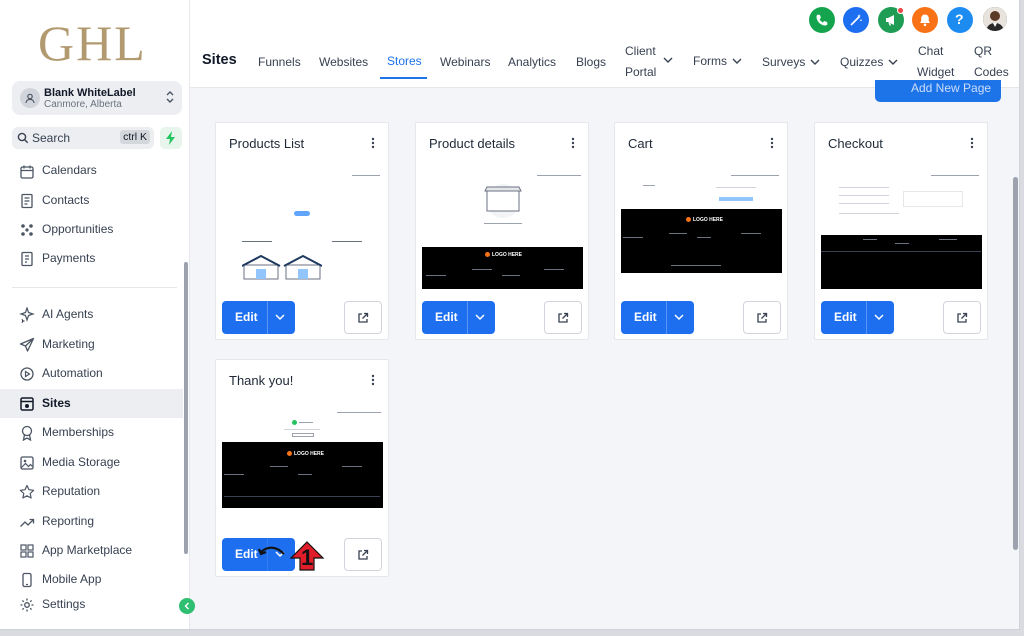  Describe the element at coordinates (69, 170) in the screenshot. I see `sidebar-item-label: Calendars` at that location.